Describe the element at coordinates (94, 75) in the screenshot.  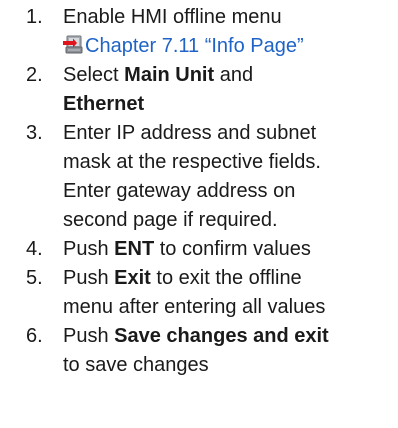
I see `step-2-prefix: Select` at that location.